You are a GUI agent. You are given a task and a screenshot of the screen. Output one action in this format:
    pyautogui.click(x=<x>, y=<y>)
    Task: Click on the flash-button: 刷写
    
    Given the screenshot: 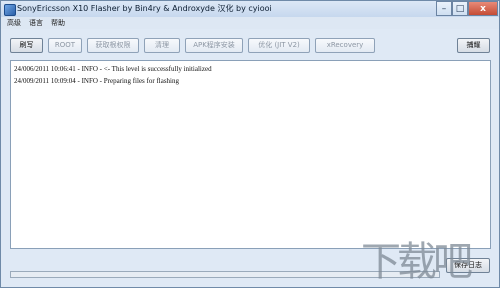 What is the action you would take?
    pyautogui.click(x=26, y=45)
    